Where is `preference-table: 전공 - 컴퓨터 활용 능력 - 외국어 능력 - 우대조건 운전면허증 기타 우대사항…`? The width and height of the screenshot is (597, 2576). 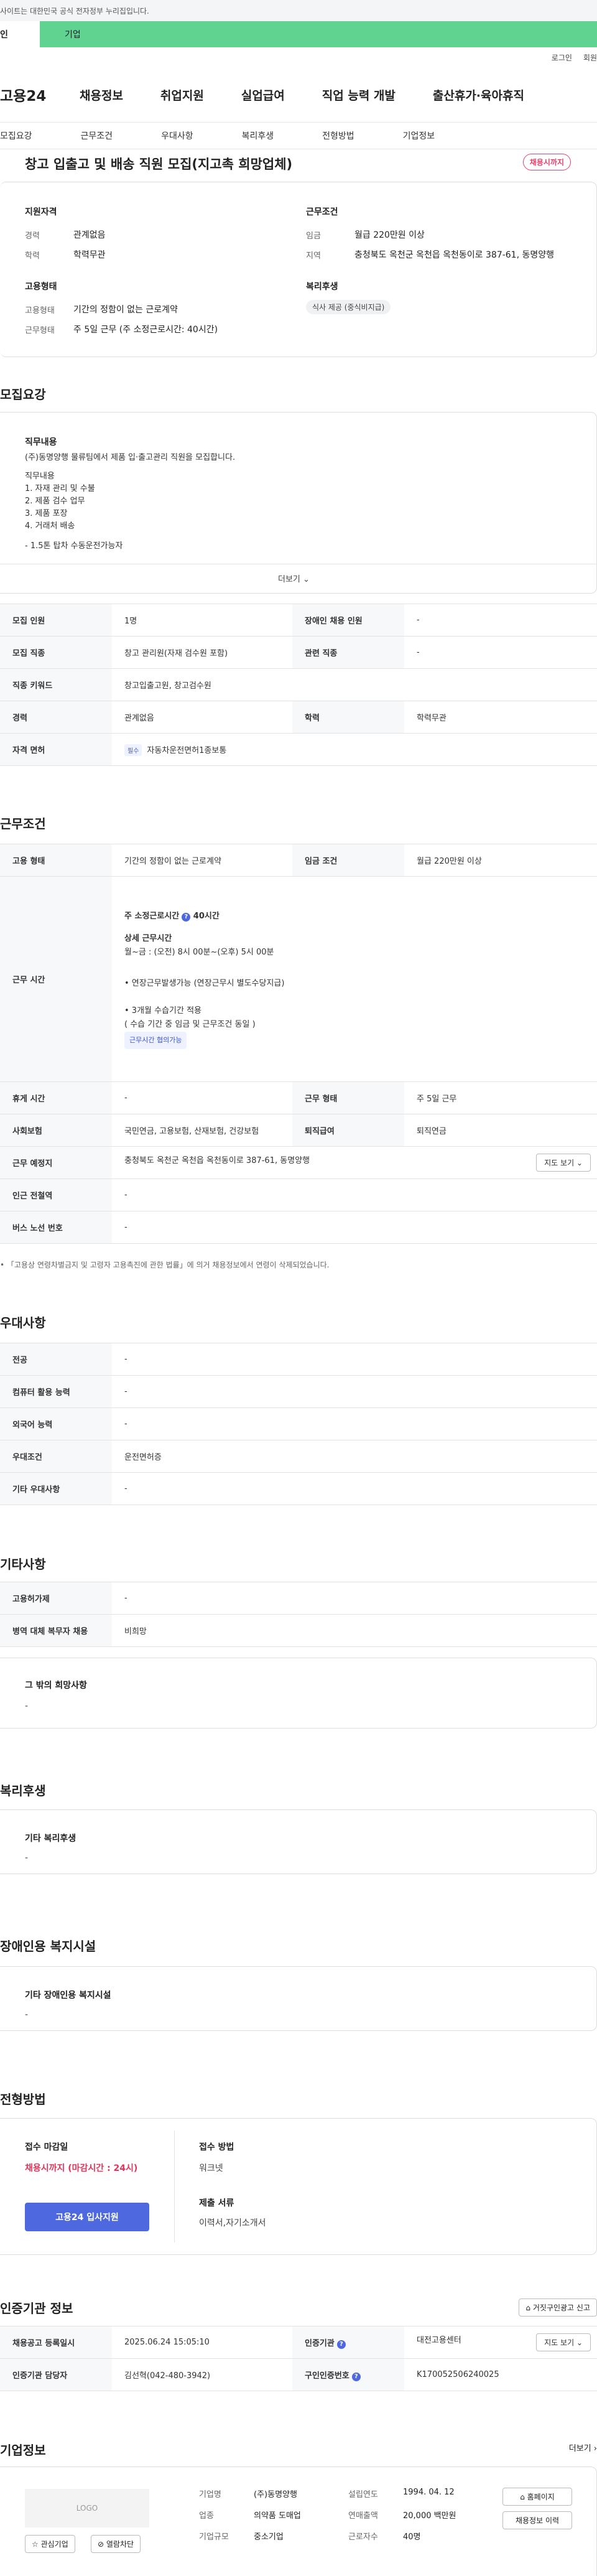
preference-table: 전공 - 컴퓨터 활용 능력 - 외국어 능력 - 우대조건 운전면허증 기타 우대사항… is located at coordinates (298, 1424).